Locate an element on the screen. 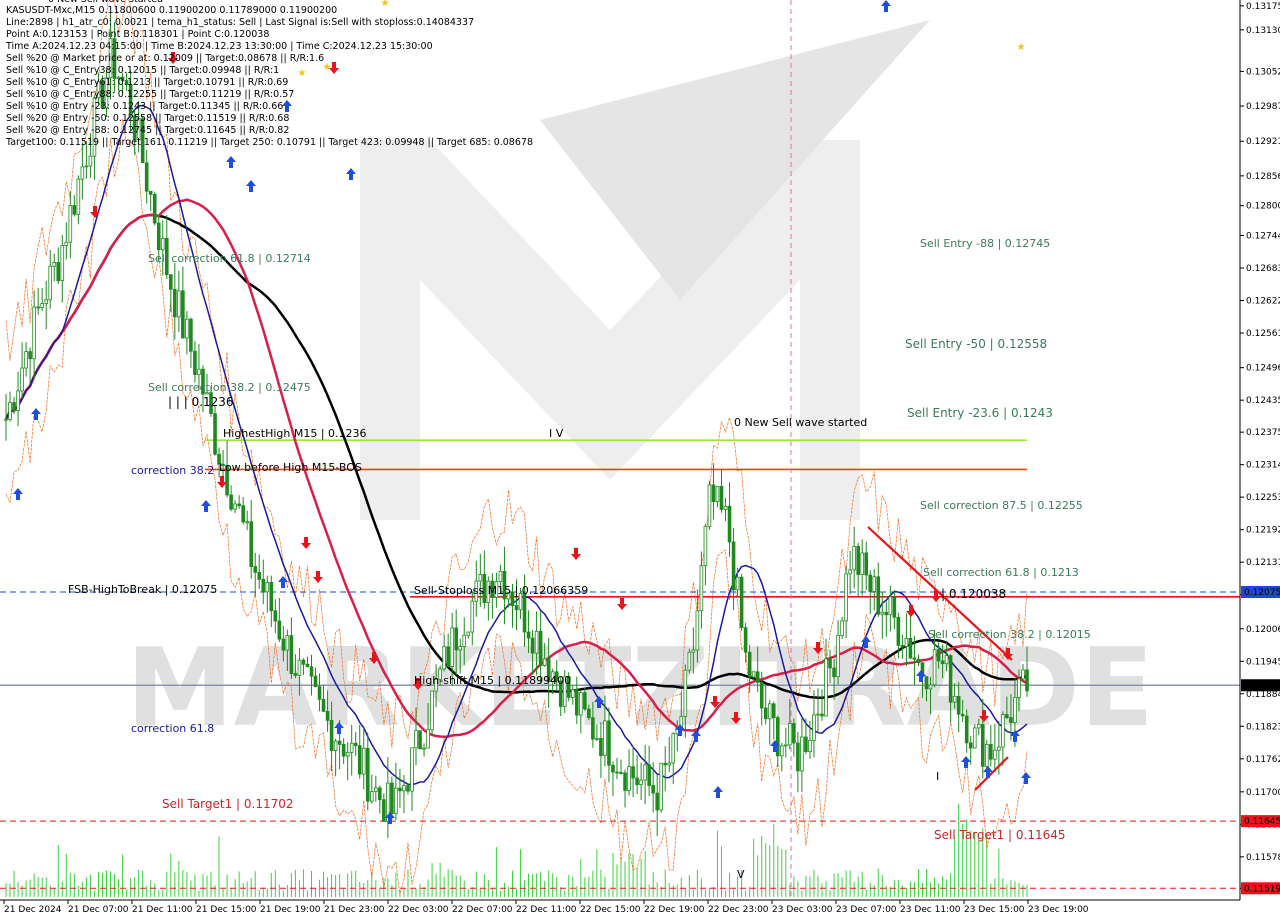 This screenshot has width=1280, height=920. price-label-text: 0.11519 is located at coordinates (1262, 889).